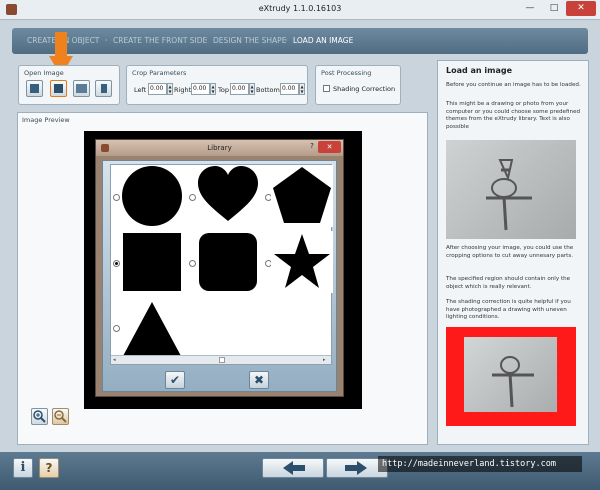 Image resolution: width=600 pixels, height=490 pixels. What do you see at coordinates (364, 89) in the screenshot?
I see `shading-correction-label: Shading Correction` at bounding box center [364, 89].